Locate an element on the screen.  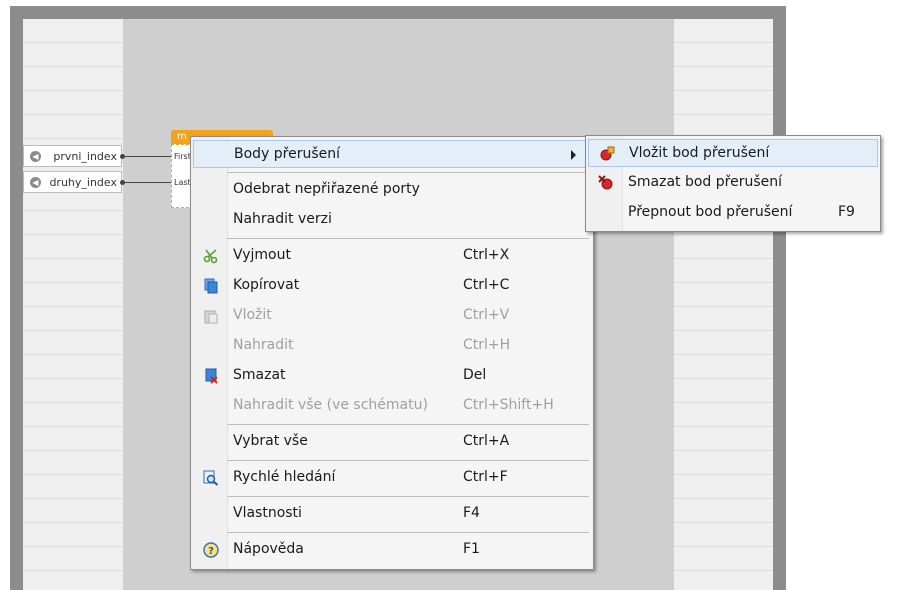
port-prvni-index: ◀ prvni_index is located at coordinates (72, 156).